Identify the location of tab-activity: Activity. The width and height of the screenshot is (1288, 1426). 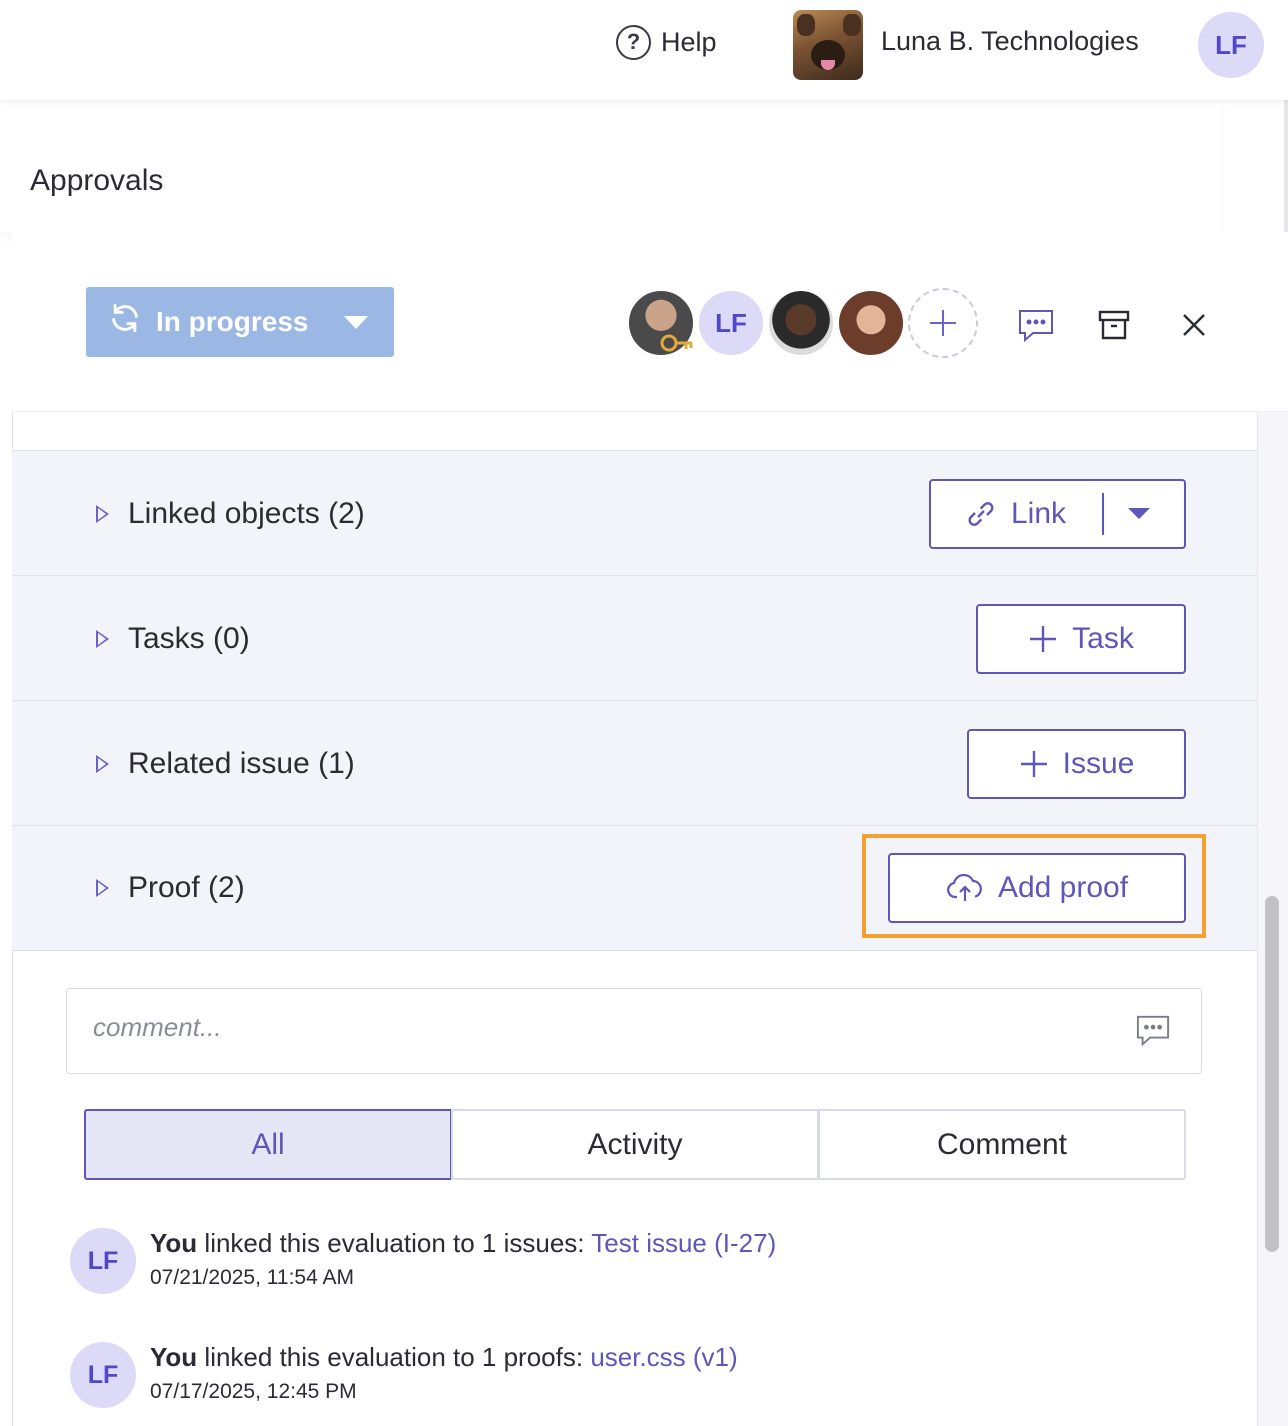
(635, 1144).